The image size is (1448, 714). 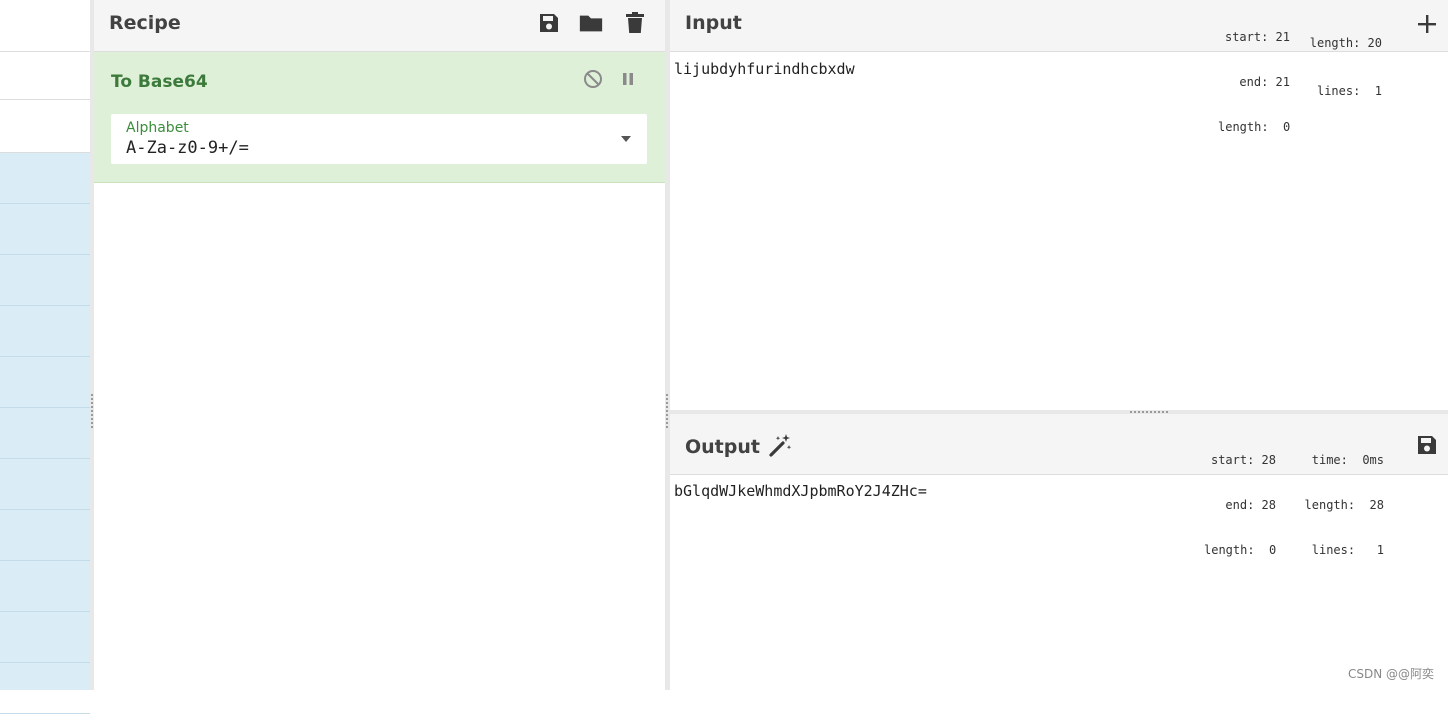 I want to click on watermark: CSDN @@阿奕, so click(x=1391, y=673).